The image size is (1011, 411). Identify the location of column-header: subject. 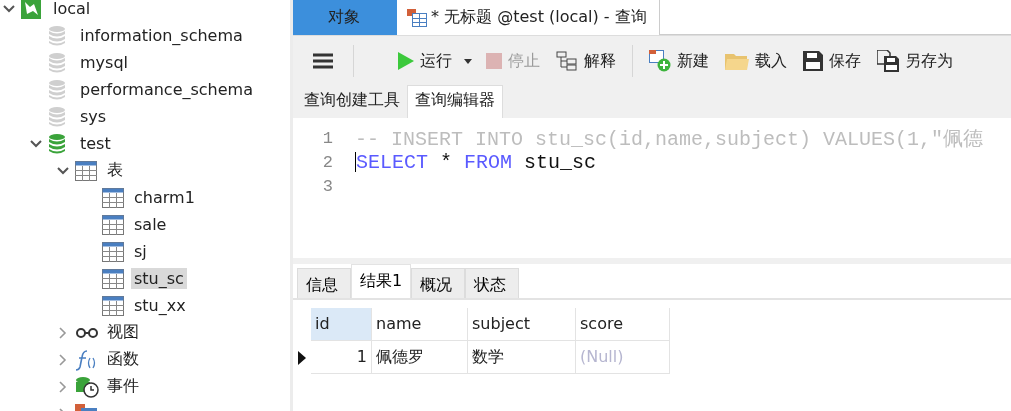
(522, 324).